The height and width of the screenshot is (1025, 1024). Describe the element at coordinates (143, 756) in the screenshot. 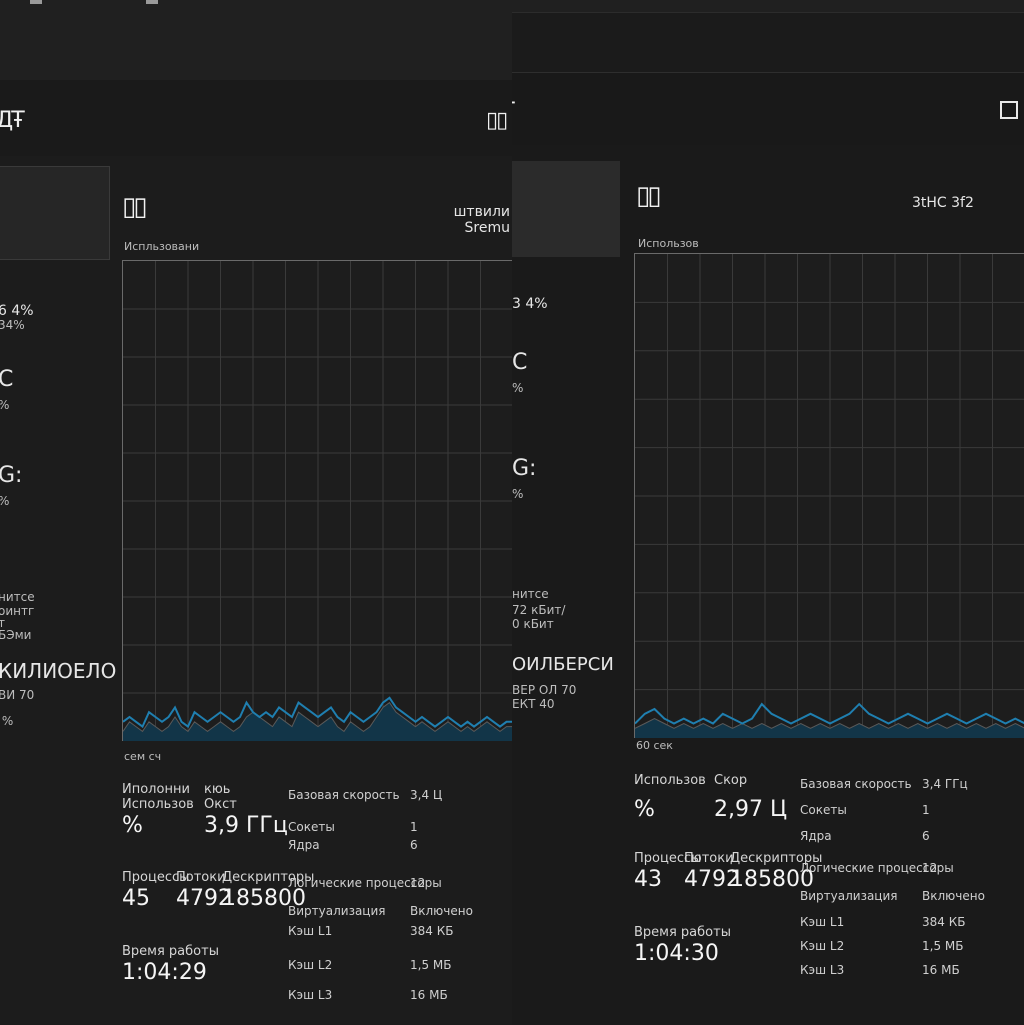

I see `chart-label-bottom: сем сч` at that location.